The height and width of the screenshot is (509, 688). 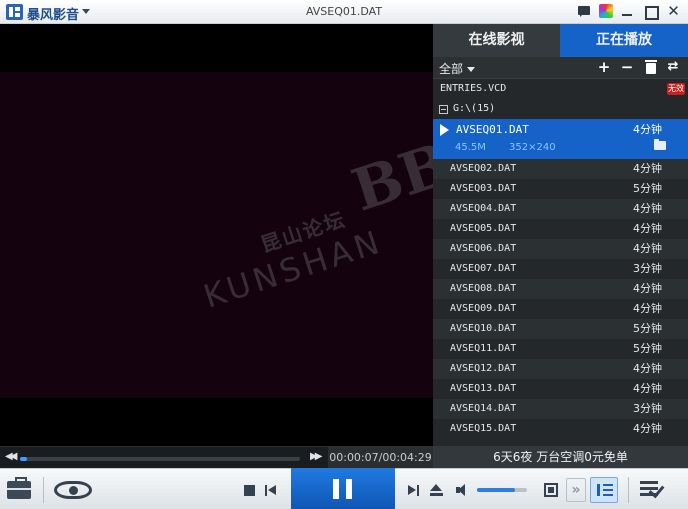 I want to click on list-item: AVSEQ03.DAT 5分钟, so click(x=560, y=189).